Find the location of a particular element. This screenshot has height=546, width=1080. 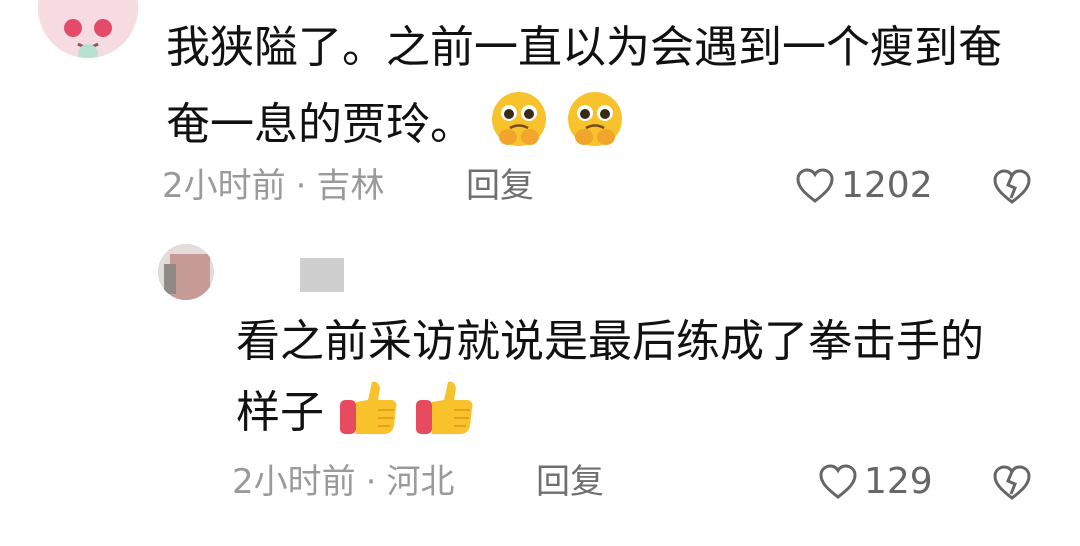

comment-text-line: 奄一息的贾玲。 is located at coordinates (396, 127).